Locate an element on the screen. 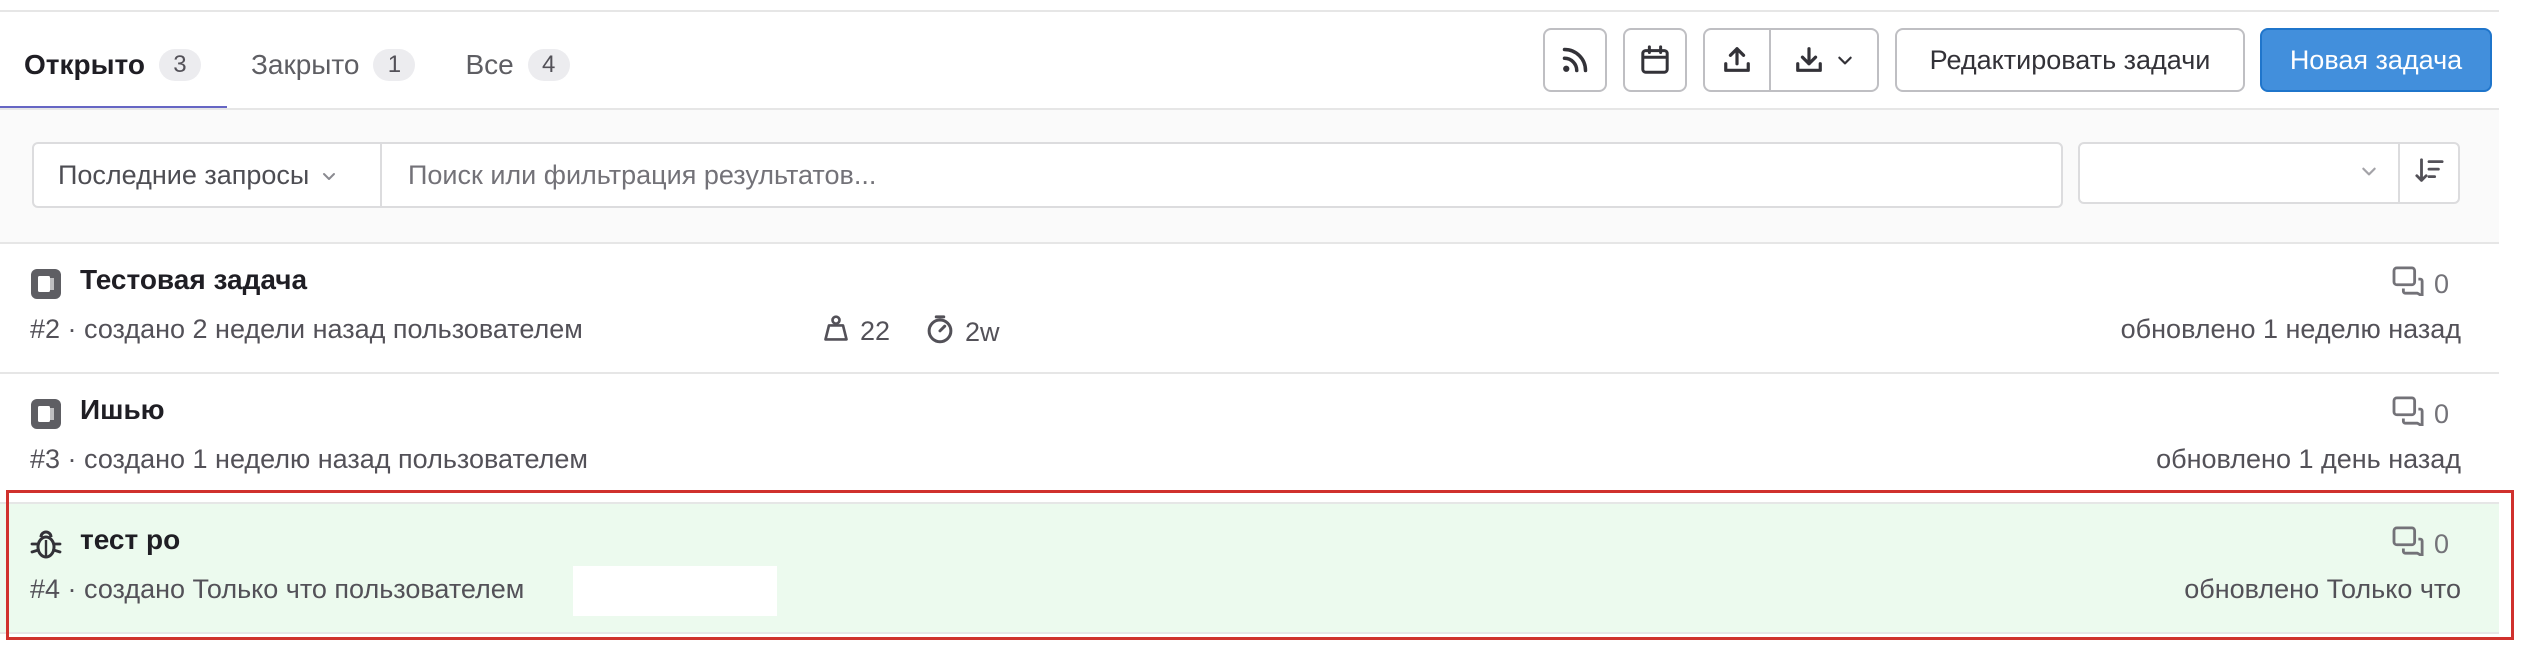 This screenshot has height=672, width=2522. redacted-author is located at coordinates (675, 591).